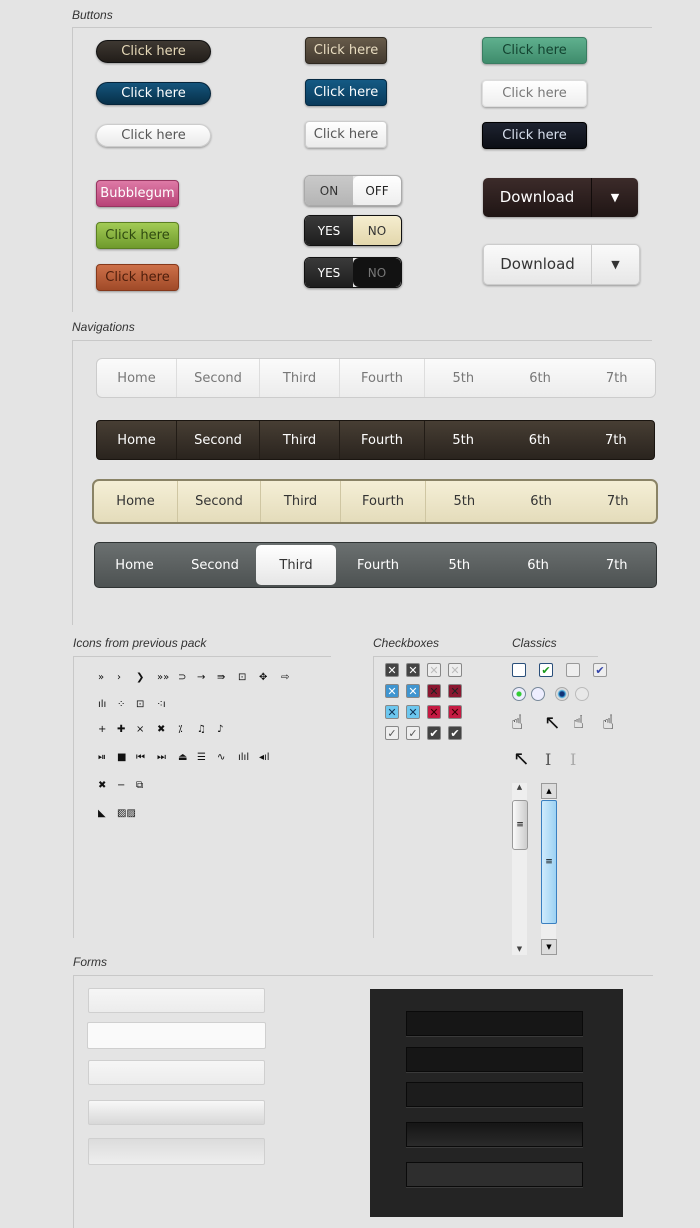 The height and width of the screenshot is (1228, 700). I want to click on download-split-button-light: Download ▼, so click(561, 264).